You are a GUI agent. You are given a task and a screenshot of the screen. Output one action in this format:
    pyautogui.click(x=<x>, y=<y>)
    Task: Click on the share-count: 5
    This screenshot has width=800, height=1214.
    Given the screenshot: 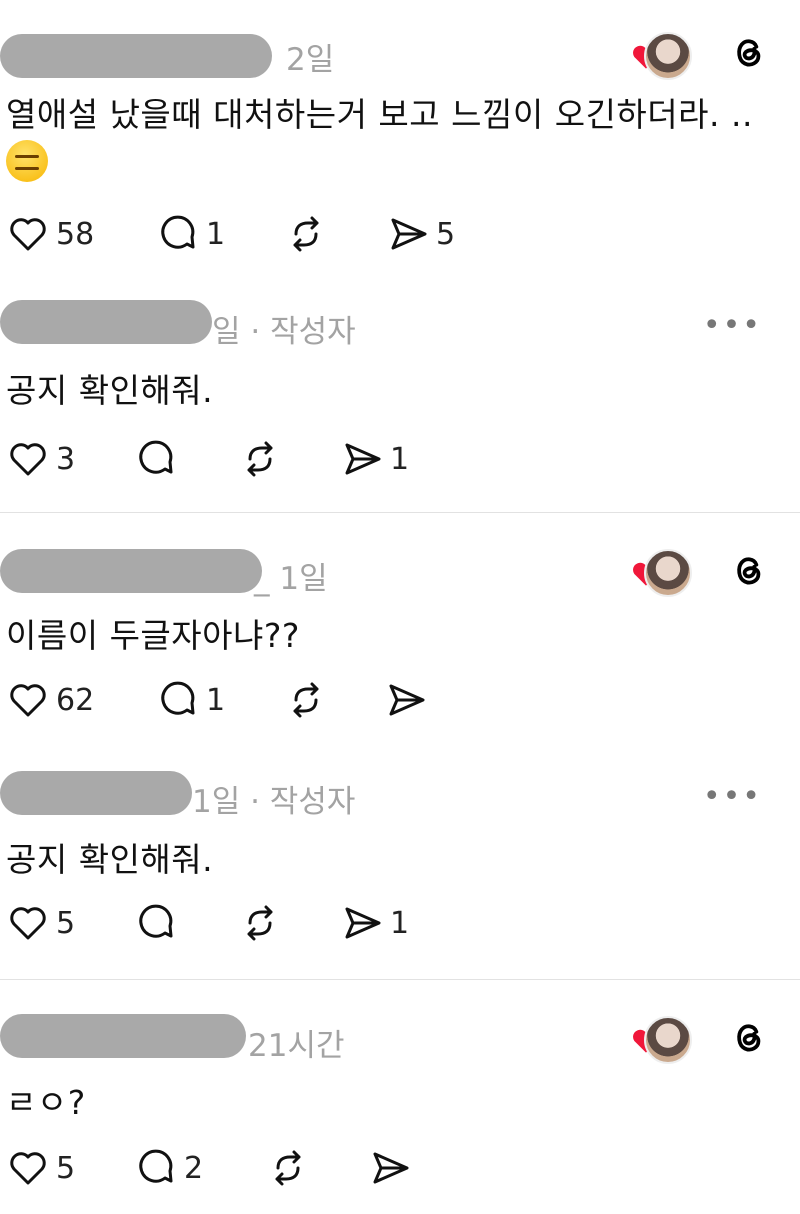 What is the action you would take?
    pyautogui.click(x=446, y=234)
    